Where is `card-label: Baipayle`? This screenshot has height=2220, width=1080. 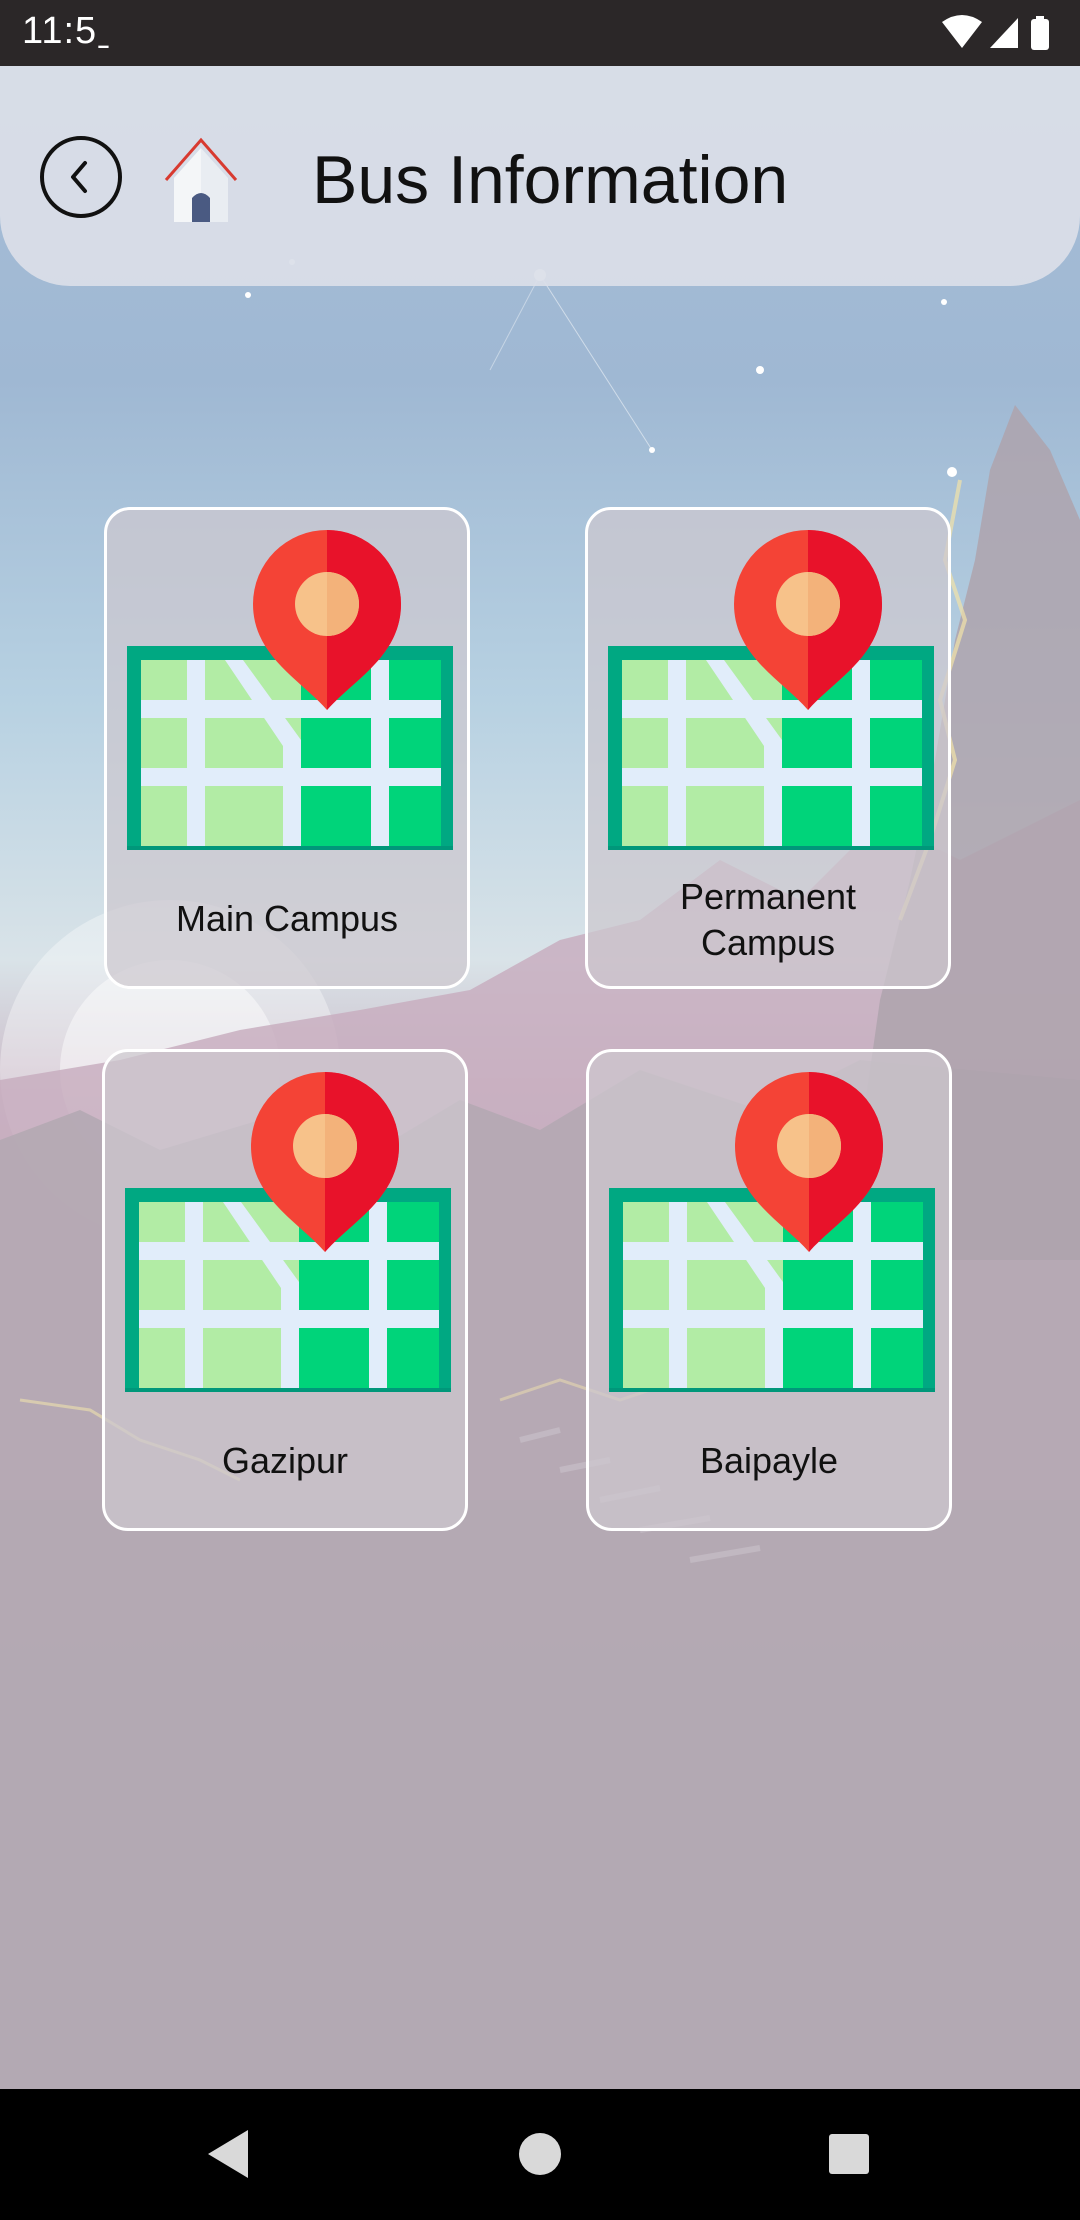
card-label: Baipayle is located at coordinates (769, 1460).